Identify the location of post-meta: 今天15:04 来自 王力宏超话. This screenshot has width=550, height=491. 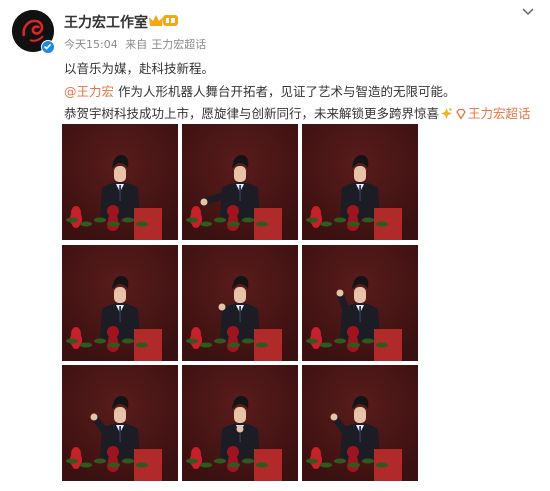
(137, 44).